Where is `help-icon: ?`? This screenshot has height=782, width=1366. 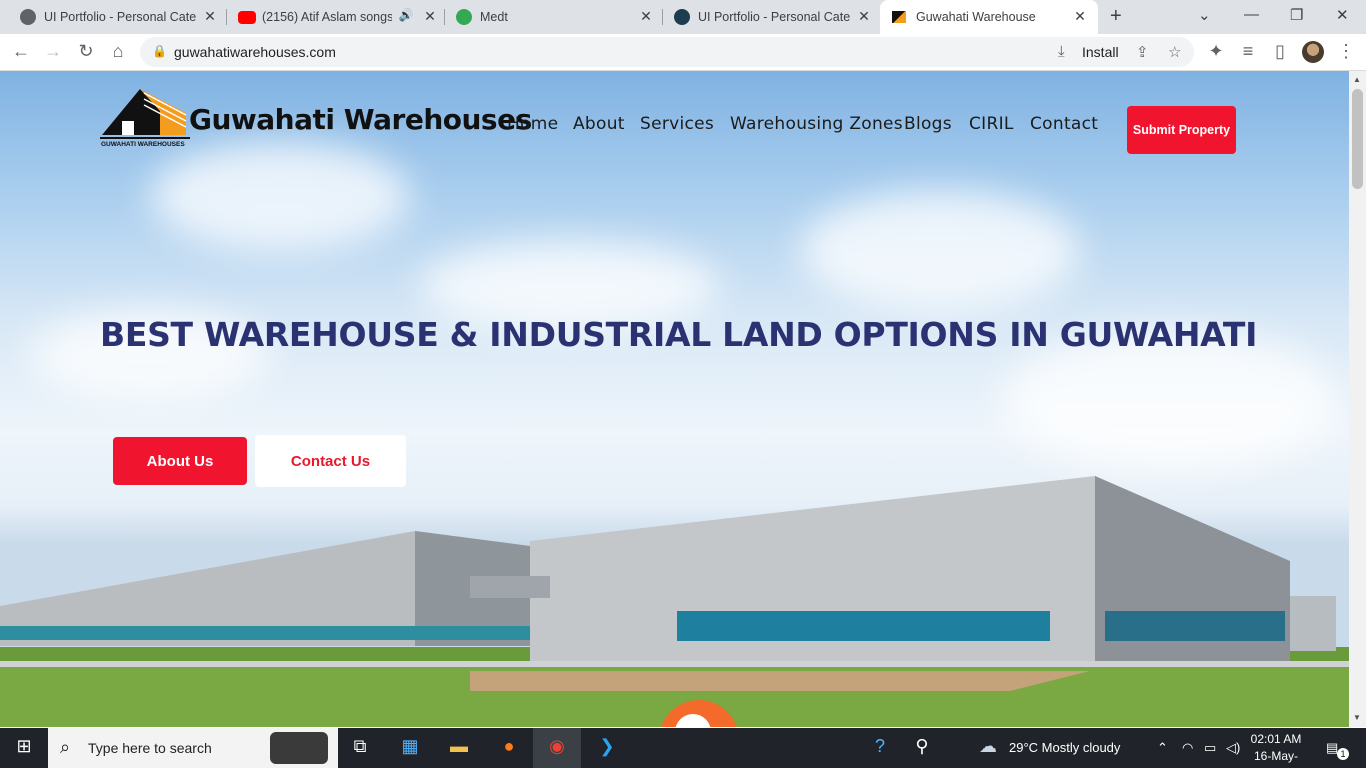 help-icon: ? is located at coordinates (880, 748).